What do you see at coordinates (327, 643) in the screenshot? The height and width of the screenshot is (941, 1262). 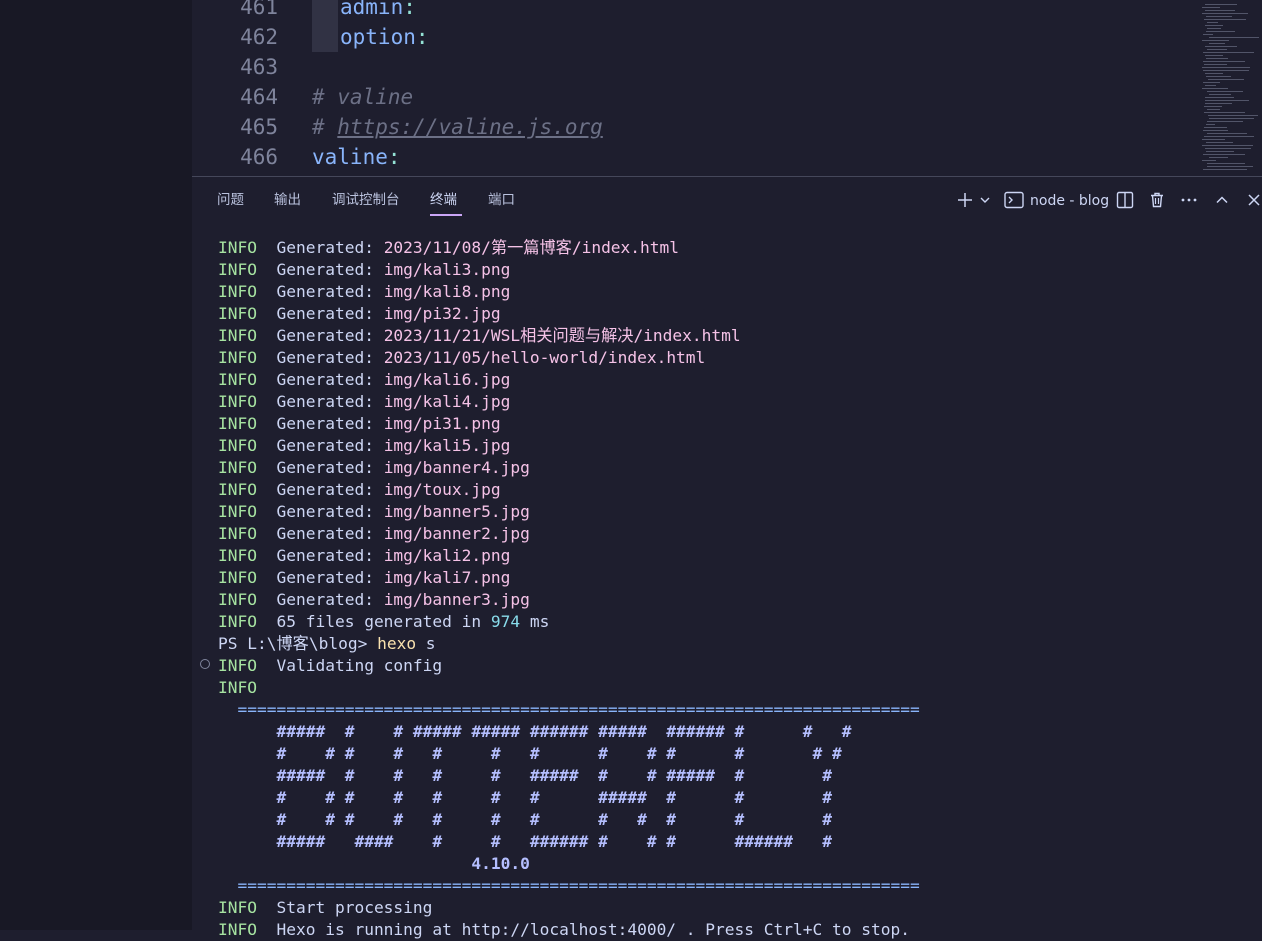 I see `terminal-prompt-line: PS L:\博客\blog> hexo s` at bounding box center [327, 643].